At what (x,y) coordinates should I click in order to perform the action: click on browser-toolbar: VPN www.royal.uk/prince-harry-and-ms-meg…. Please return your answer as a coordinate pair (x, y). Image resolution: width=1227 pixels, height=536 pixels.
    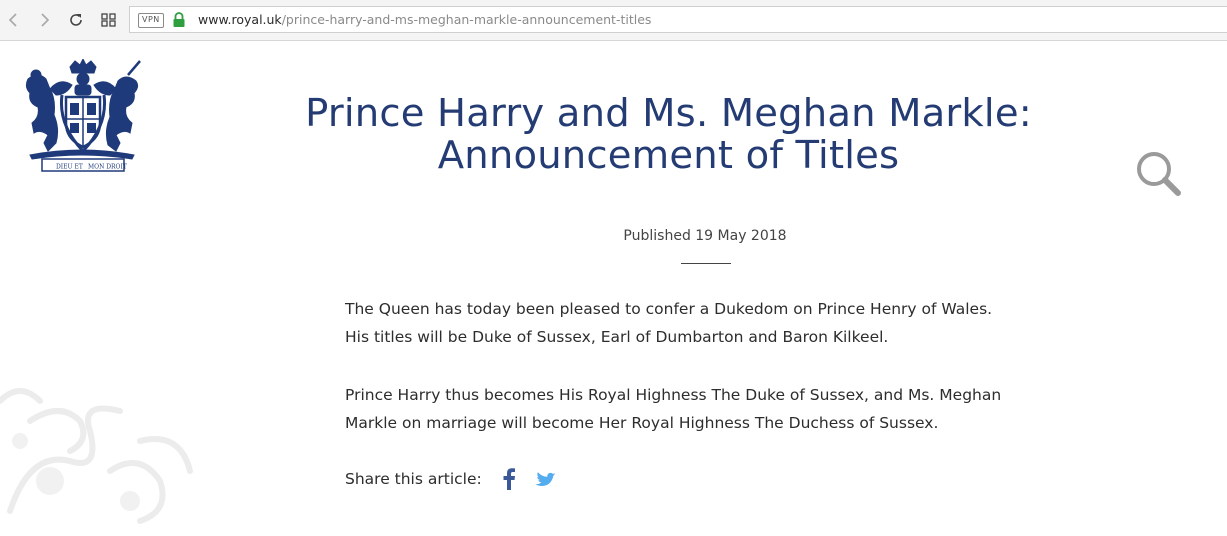
    Looking at the image, I should click on (613, 20).